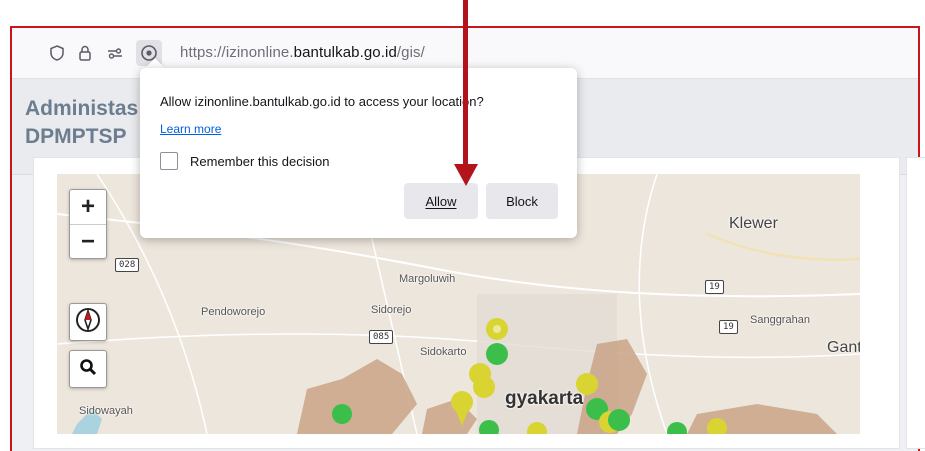 The height and width of the screenshot is (451, 925). I want to click on compass-button, so click(88, 322).